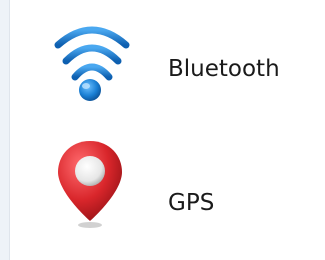 The height and width of the screenshot is (260, 325). Describe the element at coordinates (90, 185) in the screenshot. I see `map-pin-icon` at that location.